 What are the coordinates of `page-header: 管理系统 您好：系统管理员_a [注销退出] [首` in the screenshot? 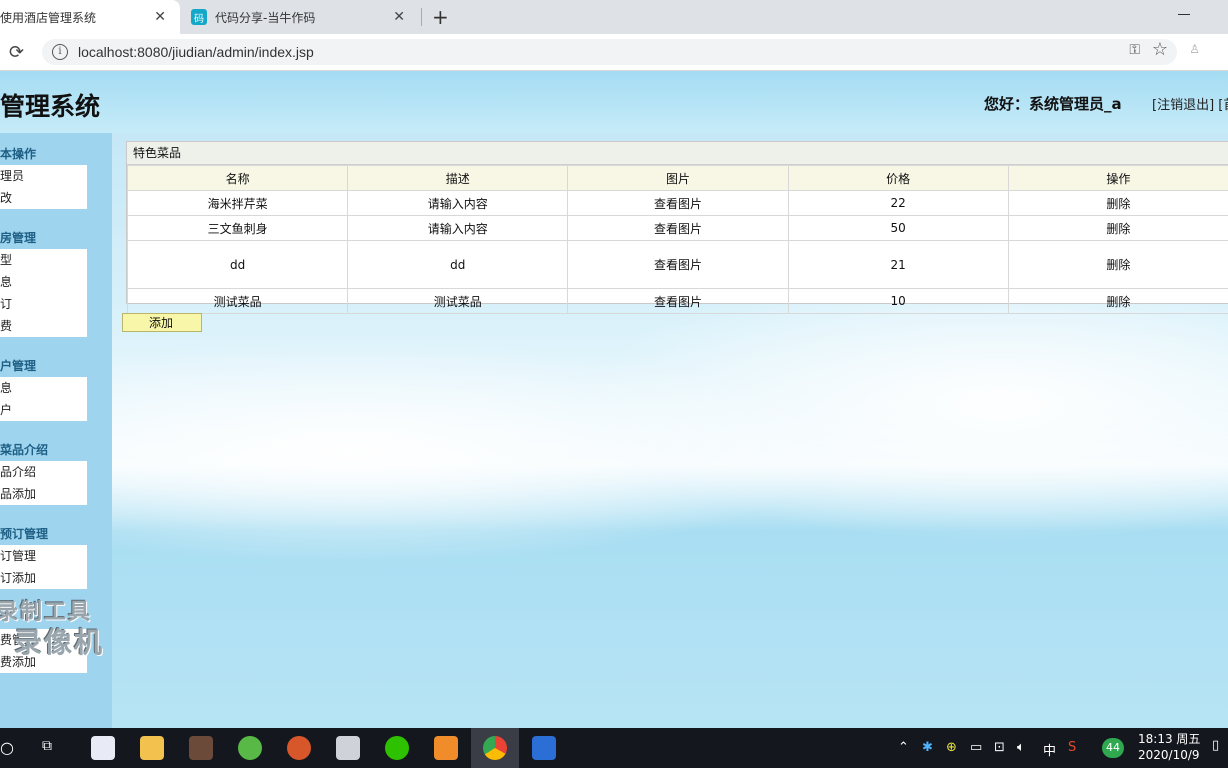 It's located at (614, 102).